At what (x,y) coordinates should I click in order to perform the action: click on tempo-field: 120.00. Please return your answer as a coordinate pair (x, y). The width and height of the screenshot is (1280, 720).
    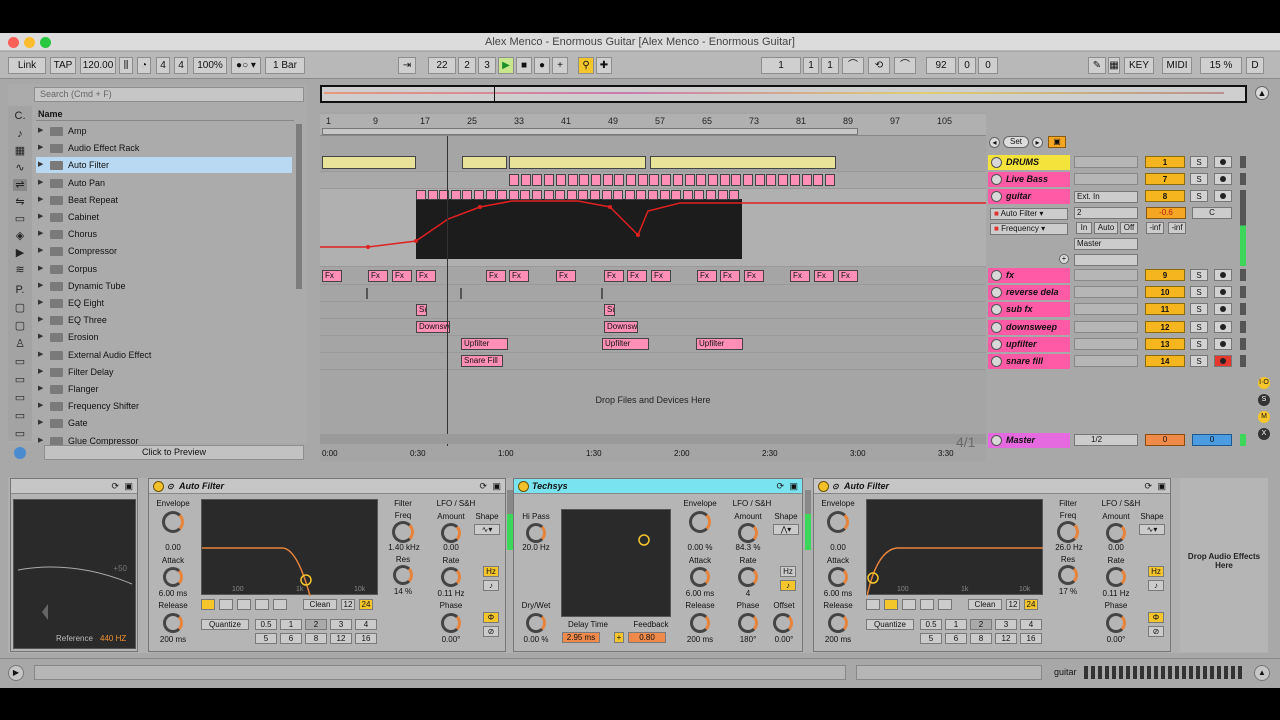
    Looking at the image, I should click on (98, 65).